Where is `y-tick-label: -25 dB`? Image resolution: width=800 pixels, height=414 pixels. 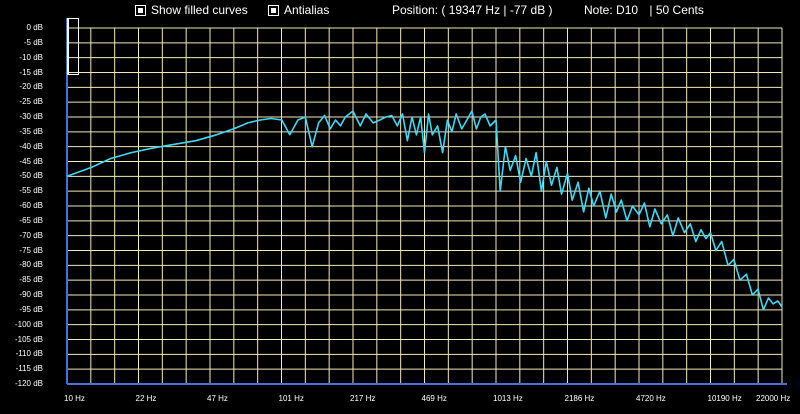 y-tick-label: -25 dB is located at coordinates (31, 102).